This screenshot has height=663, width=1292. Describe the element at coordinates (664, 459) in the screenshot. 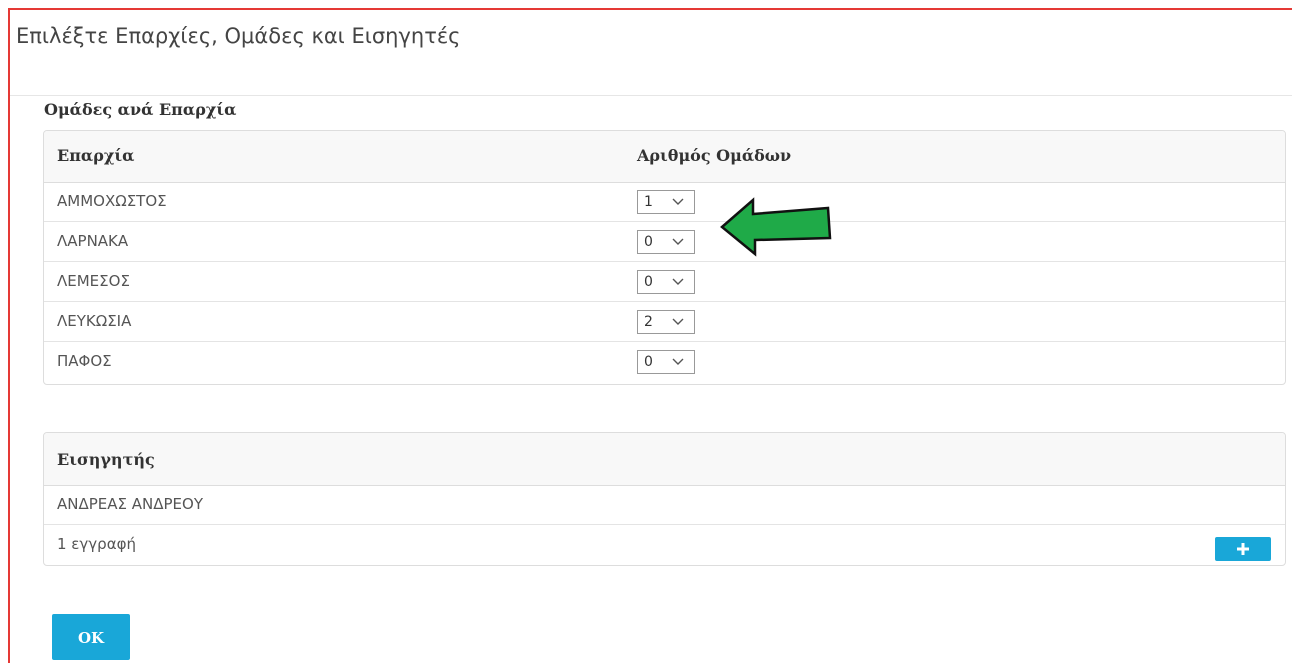

I see `table-header: Εισηγητής` at that location.